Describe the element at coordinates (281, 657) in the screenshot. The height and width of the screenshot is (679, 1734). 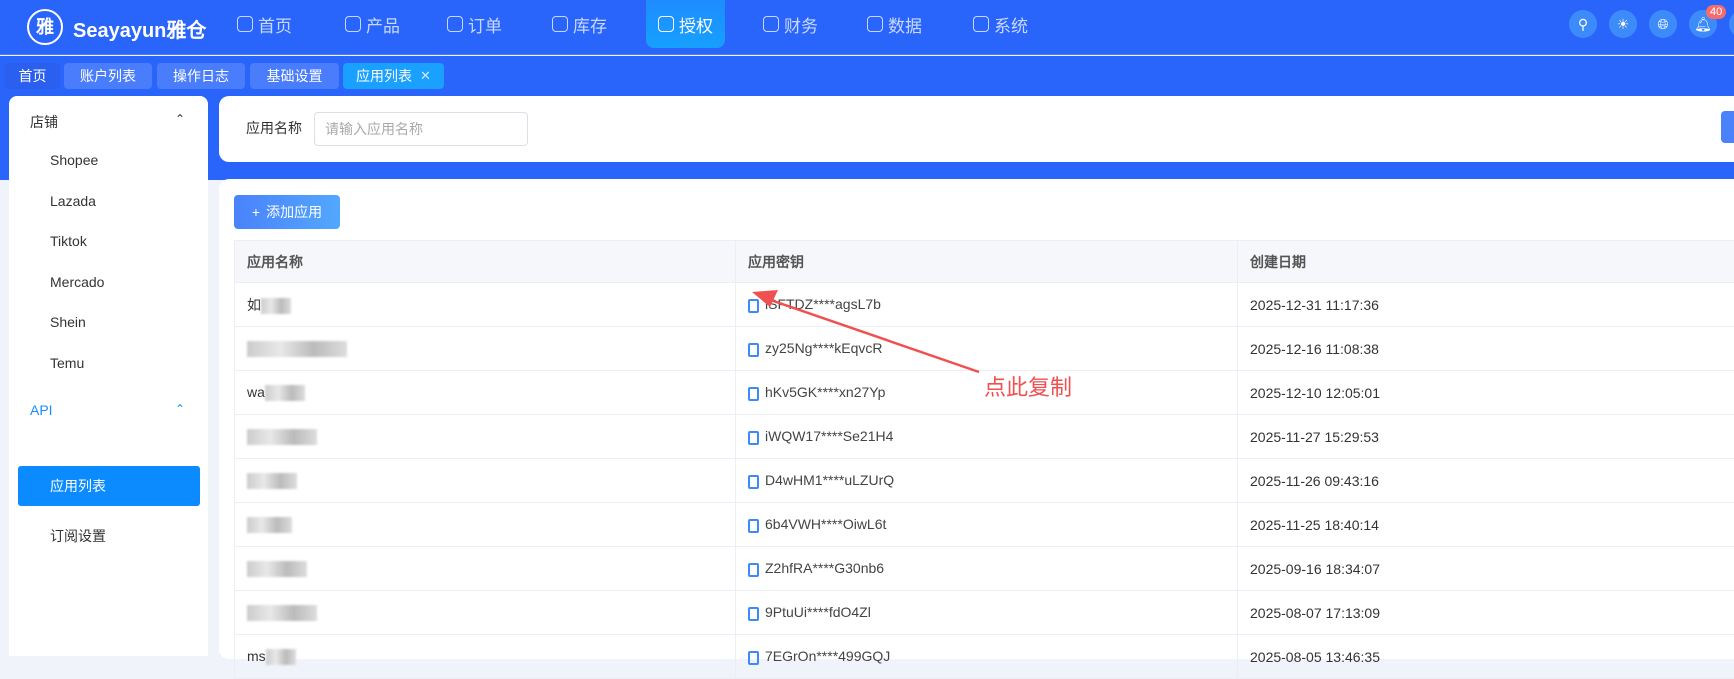
I see `redacted-text` at that location.